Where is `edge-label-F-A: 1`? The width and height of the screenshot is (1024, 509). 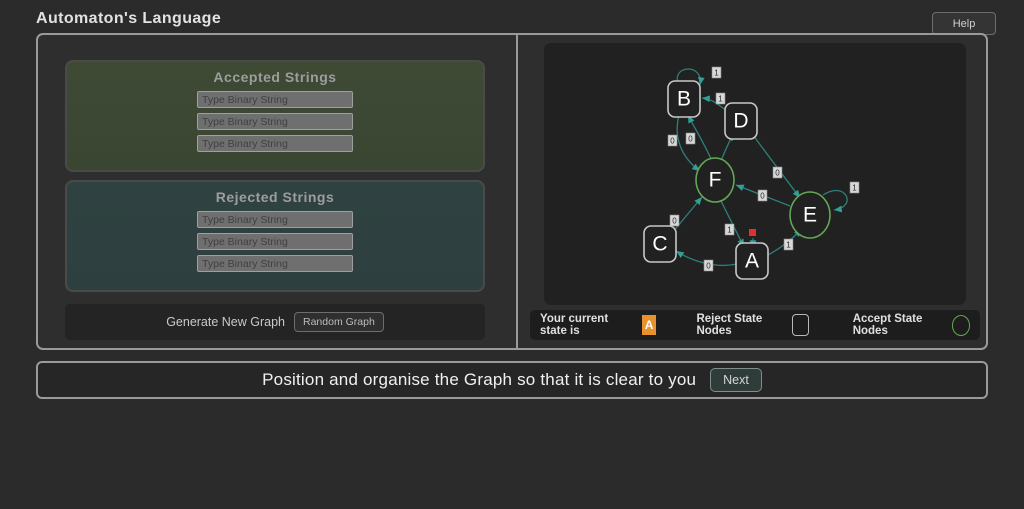
edge-label-F-A: 1 is located at coordinates (729, 229).